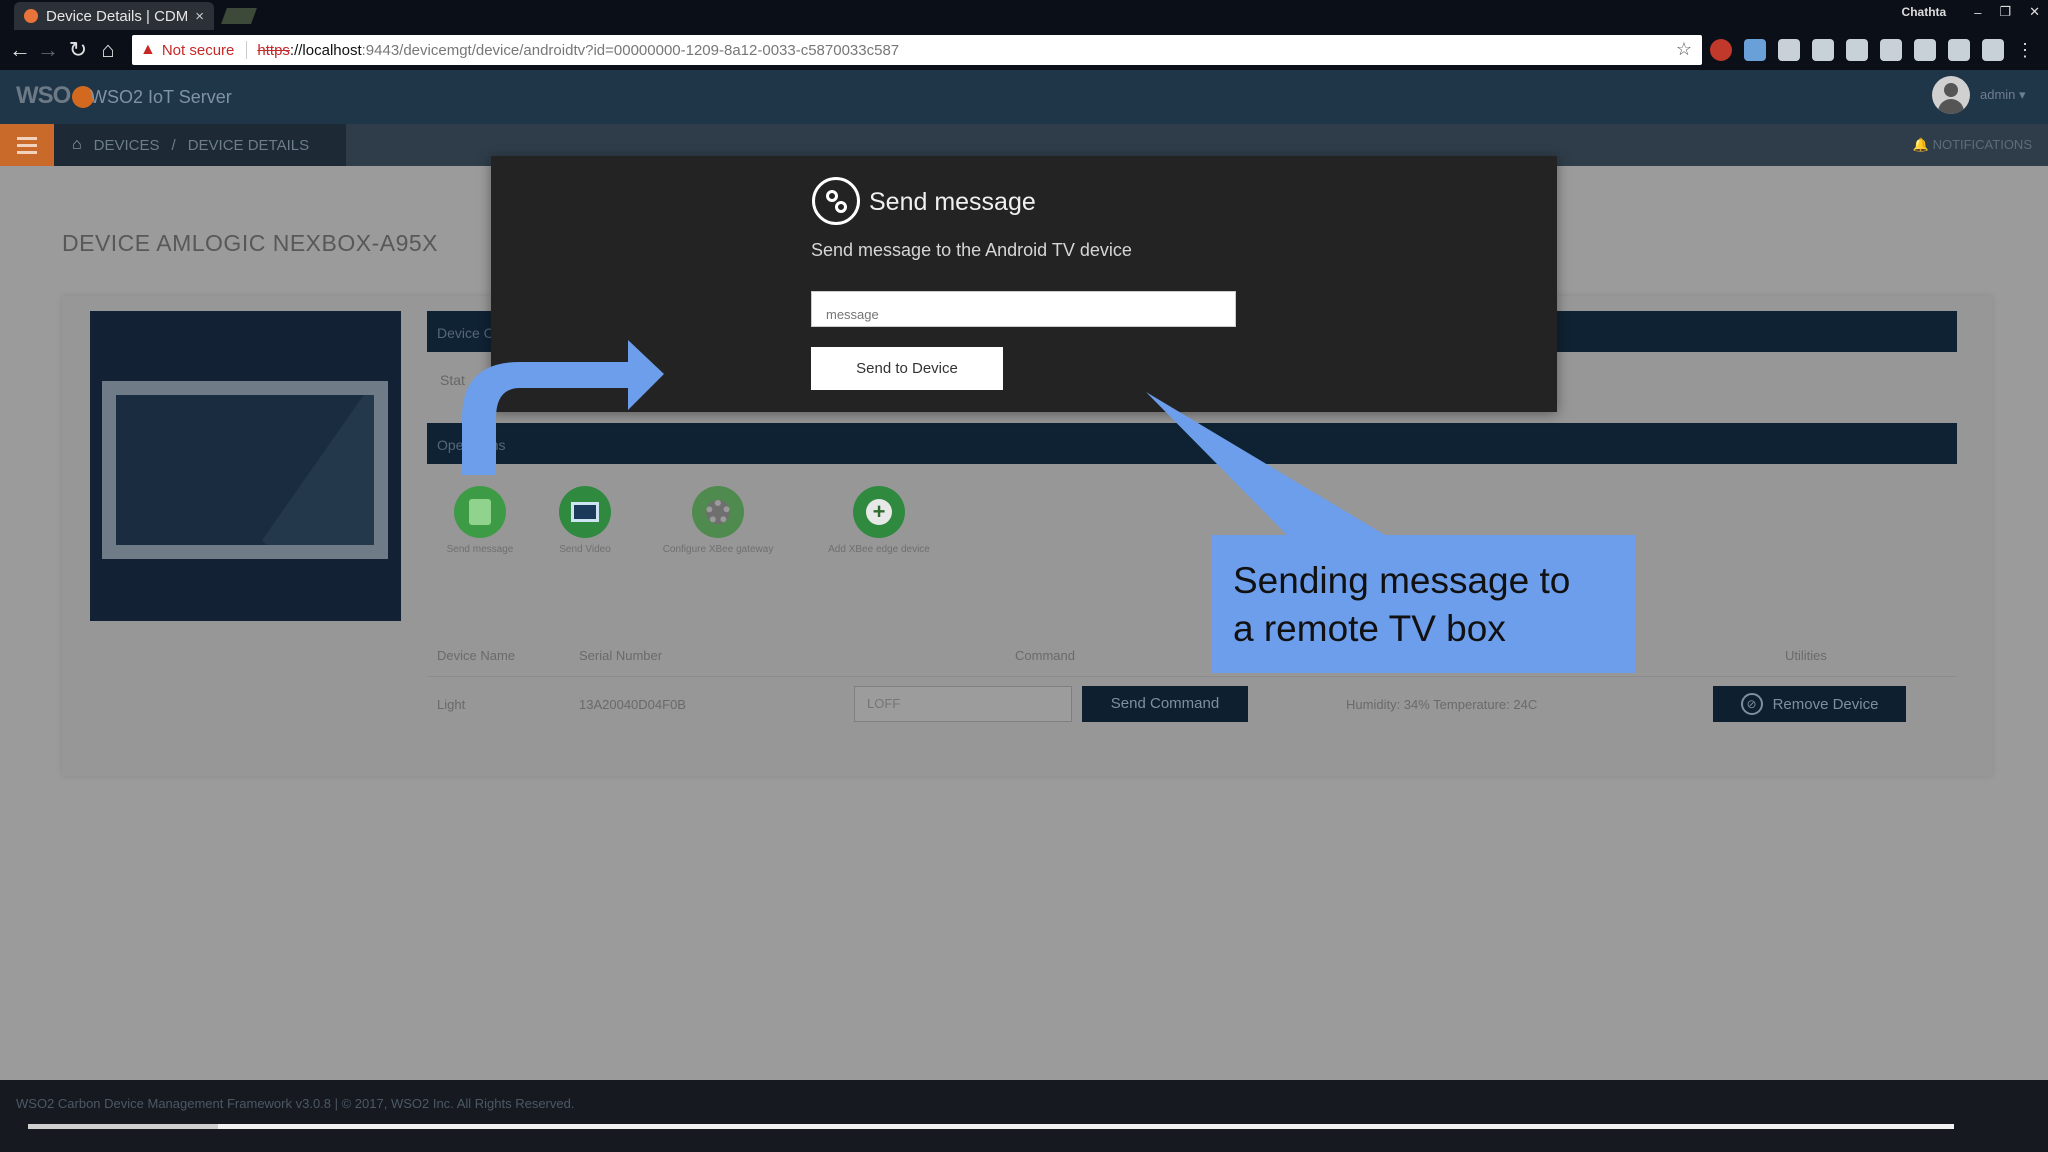 Image resolution: width=2048 pixels, height=1152 pixels. Describe the element at coordinates (1024, 97) in the screenshot. I see `app-header: WSO WSO2 IoT Server` at that location.